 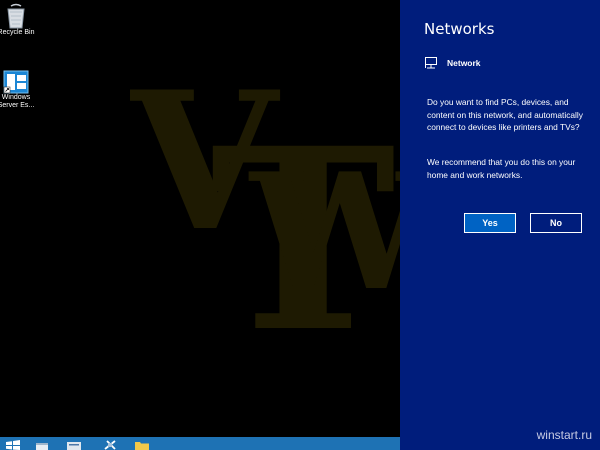 What do you see at coordinates (74, 445) in the screenshot?
I see `server-manager-icon` at bounding box center [74, 445].